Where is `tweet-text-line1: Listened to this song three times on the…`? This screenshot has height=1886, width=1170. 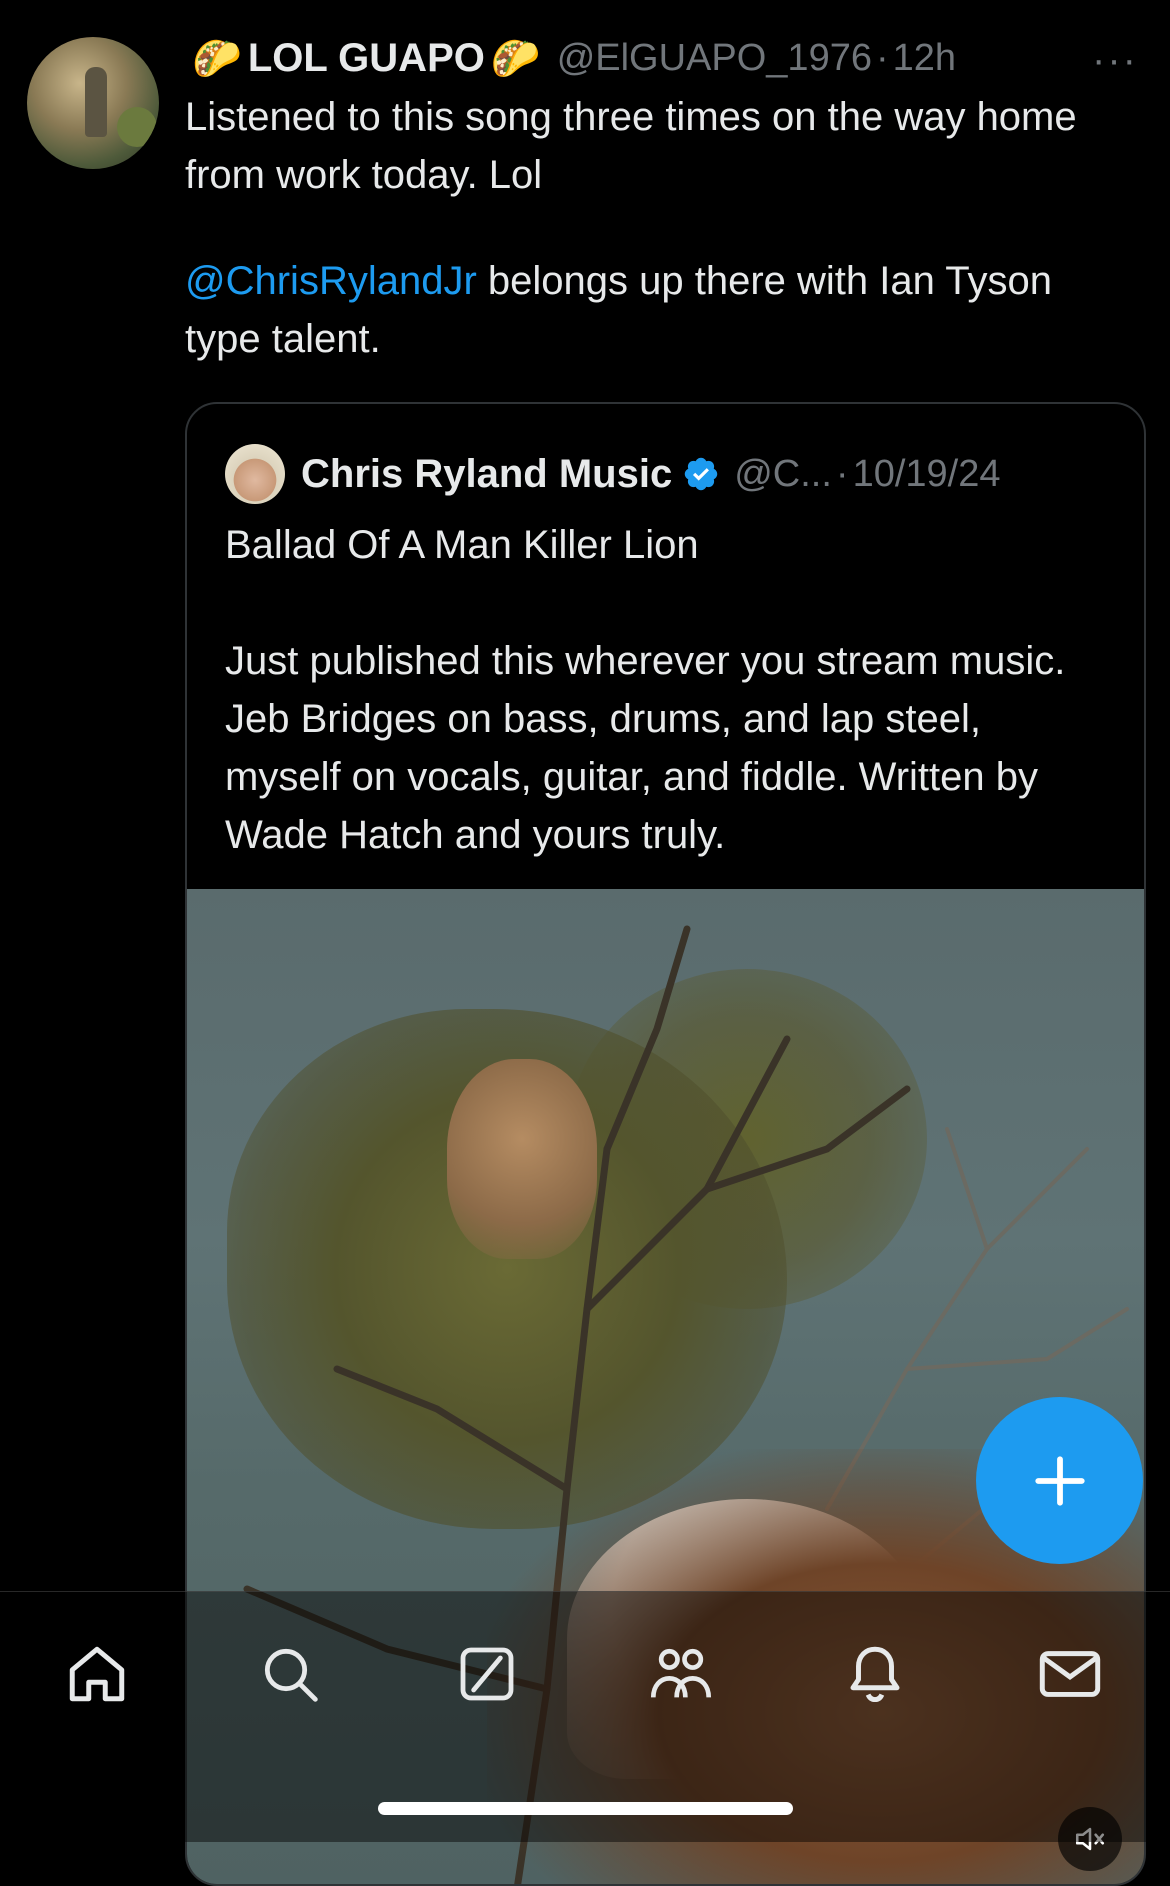 tweet-text-line1: Listened to this song three times on the… is located at coordinates (631, 146).